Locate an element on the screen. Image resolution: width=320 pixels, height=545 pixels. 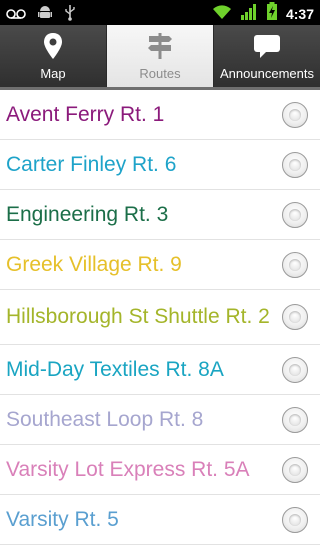
route-item-hillsborough: Hillsborough St Shuttle Rt. 2 is located at coordinates (160, 317).